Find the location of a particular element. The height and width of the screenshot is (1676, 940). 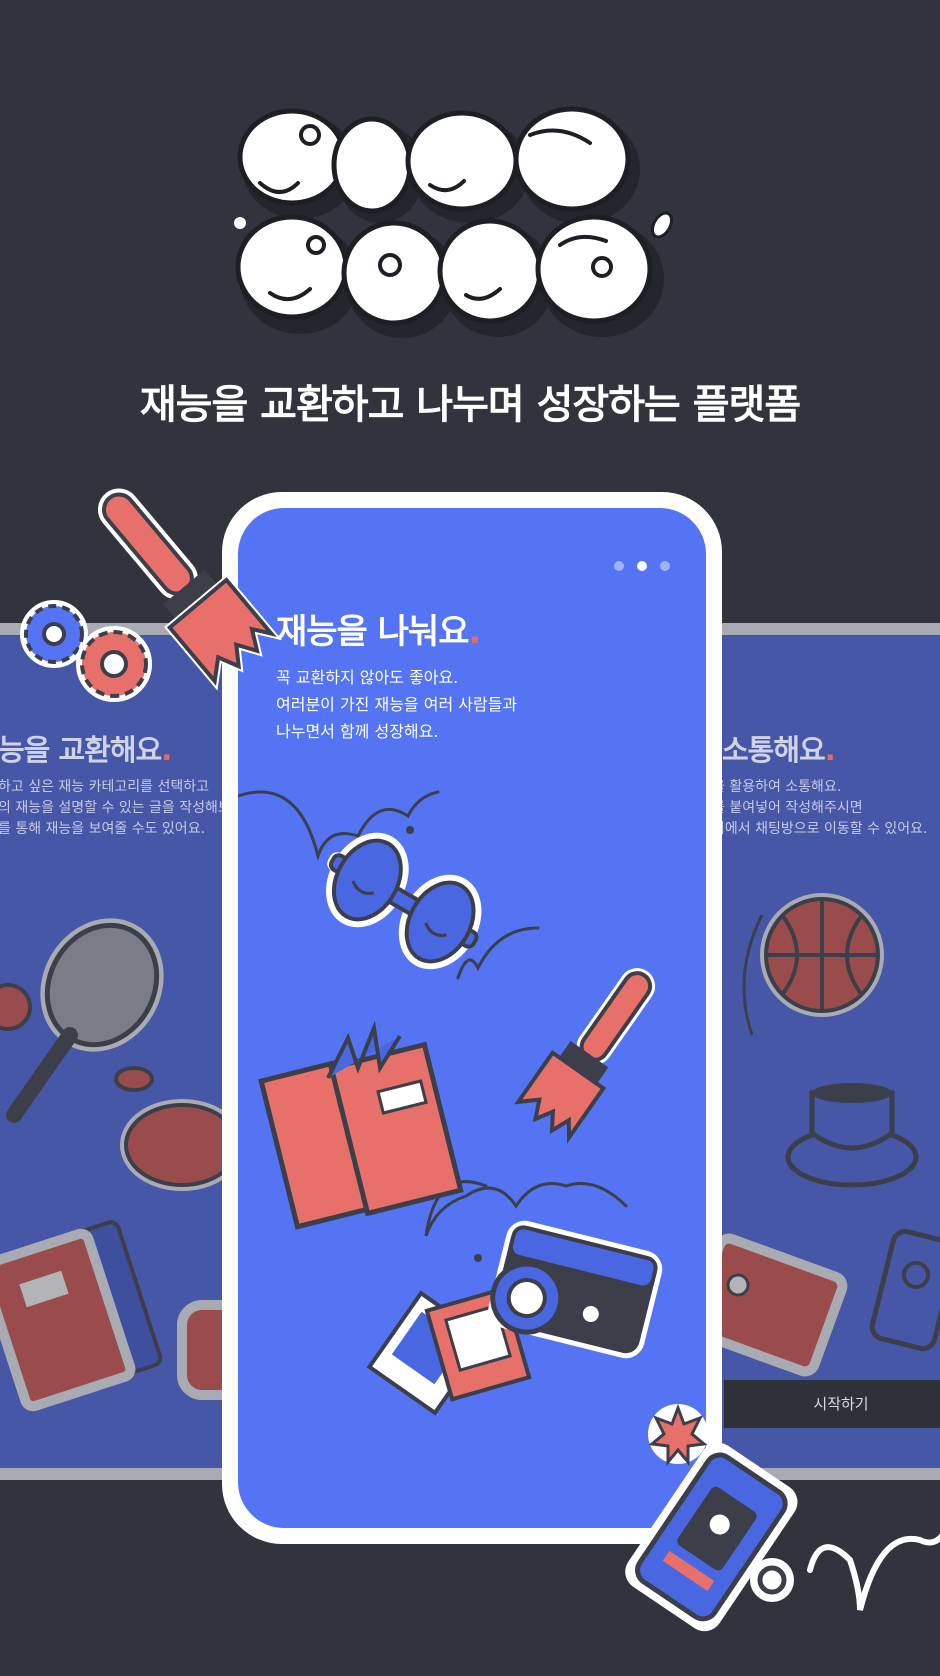

tagline: 재능을 교환하고 나누며 성장하는 플랫폼 is located at coordinates (470, 405).